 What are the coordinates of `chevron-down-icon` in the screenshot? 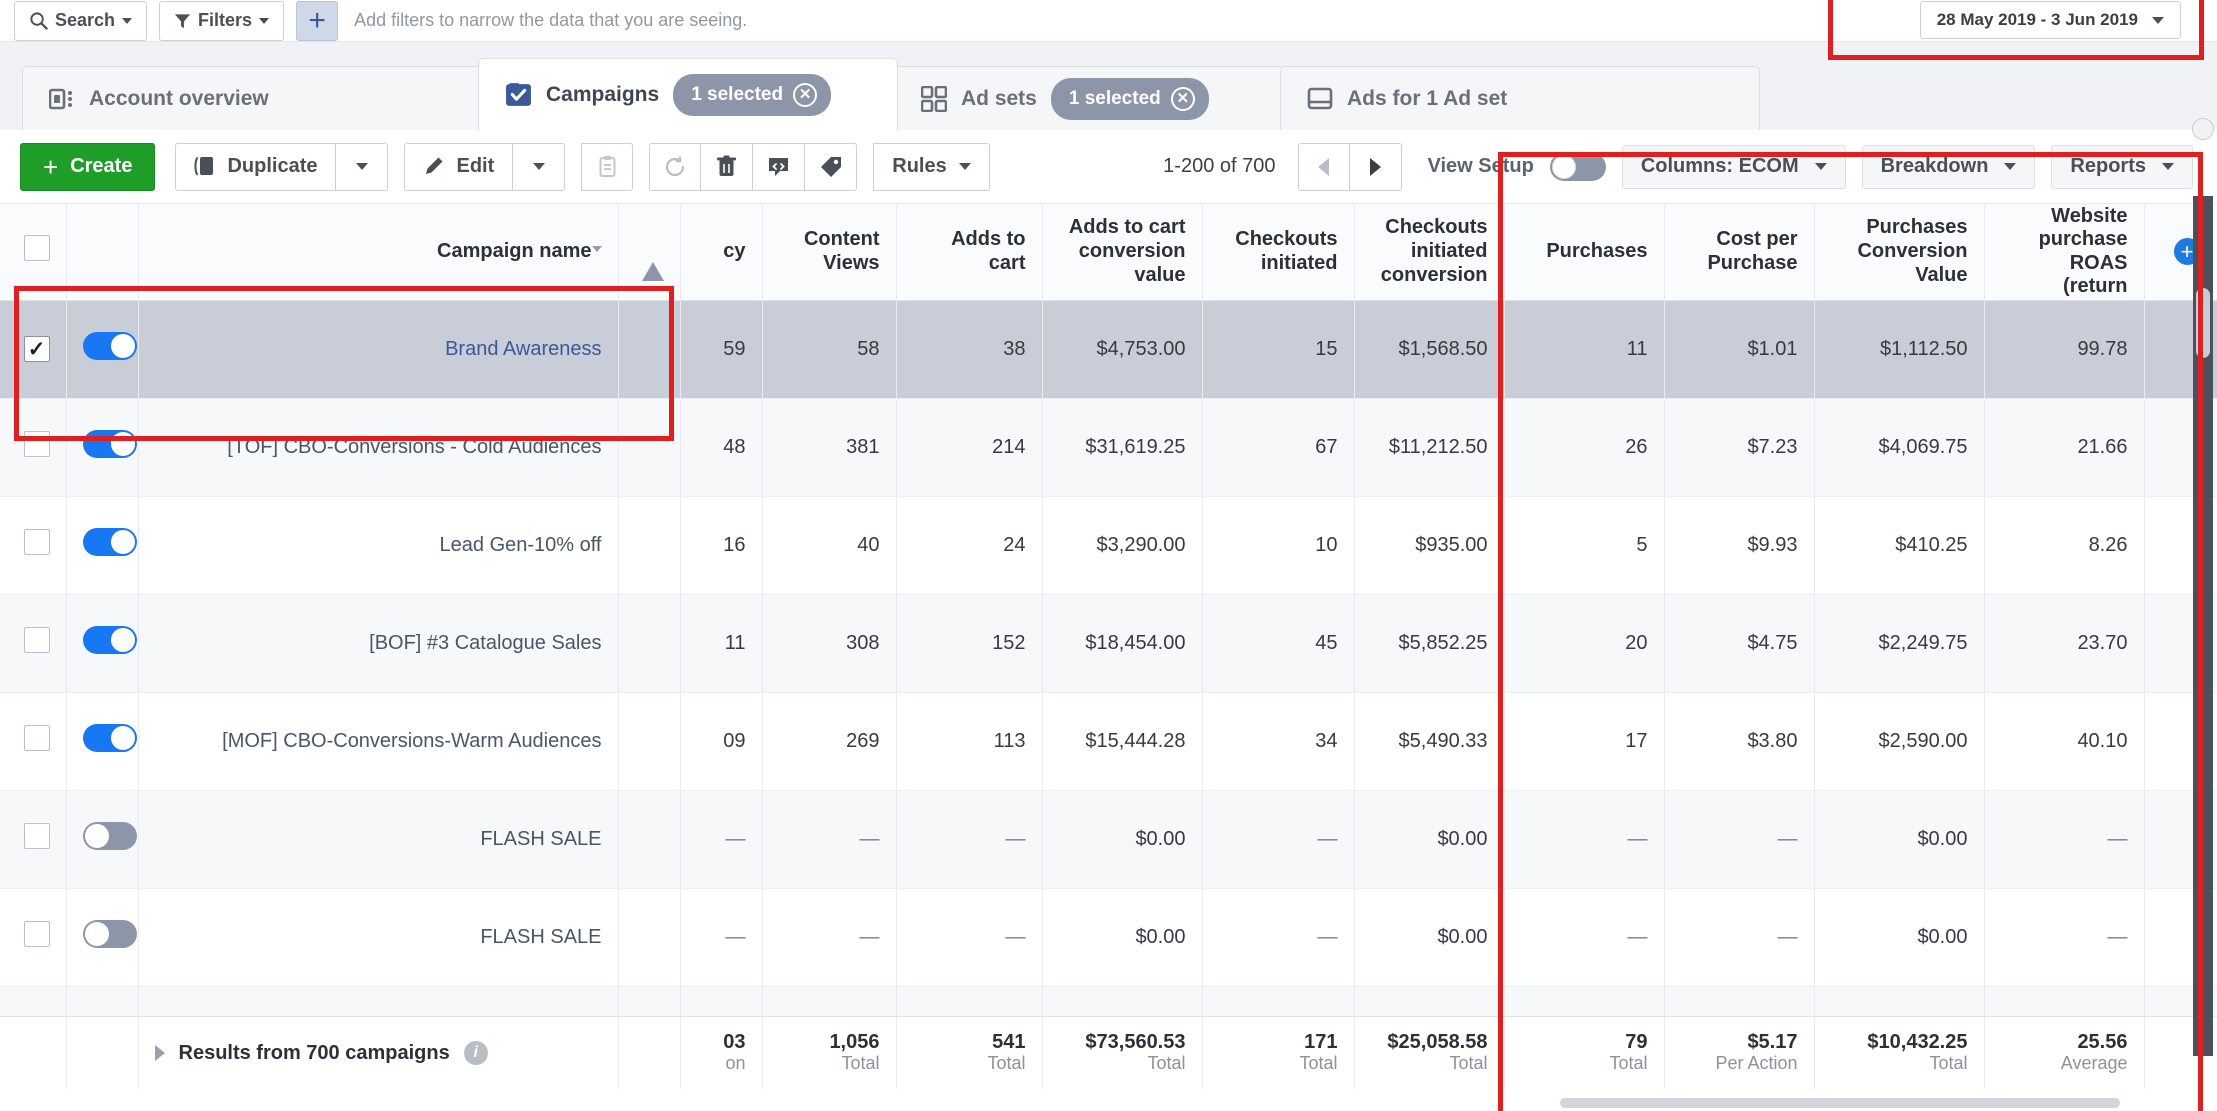 It's located at (127, 20).